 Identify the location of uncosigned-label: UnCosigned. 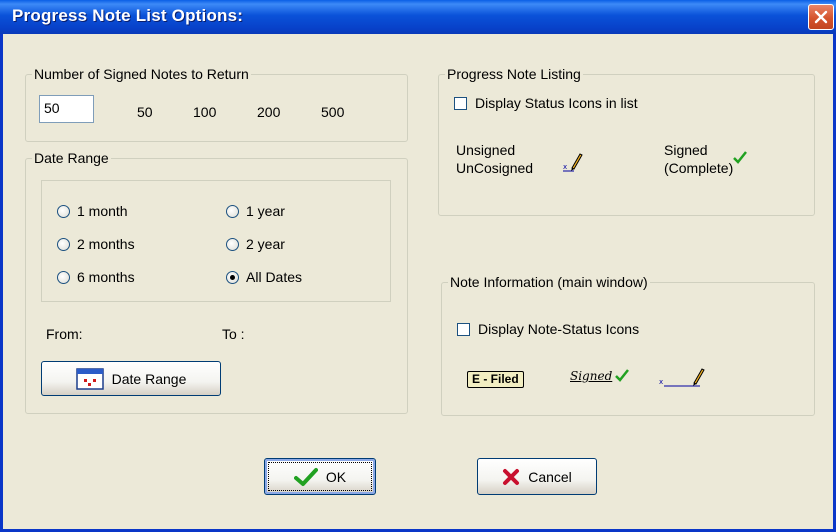
(495, 168).